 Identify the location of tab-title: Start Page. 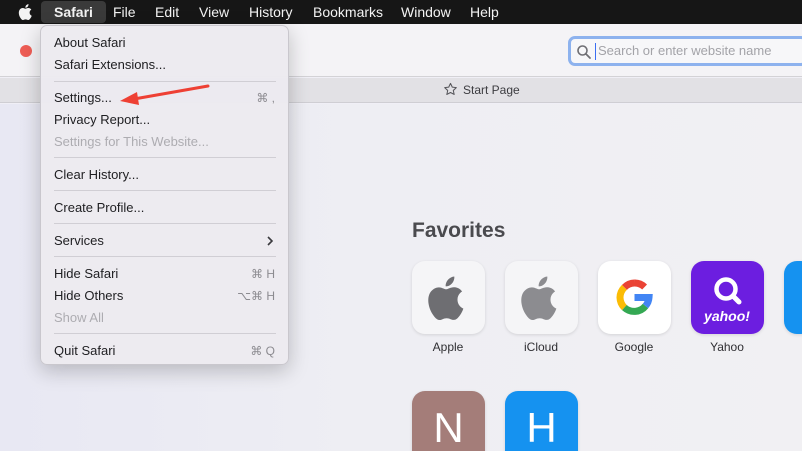
(491, 90).